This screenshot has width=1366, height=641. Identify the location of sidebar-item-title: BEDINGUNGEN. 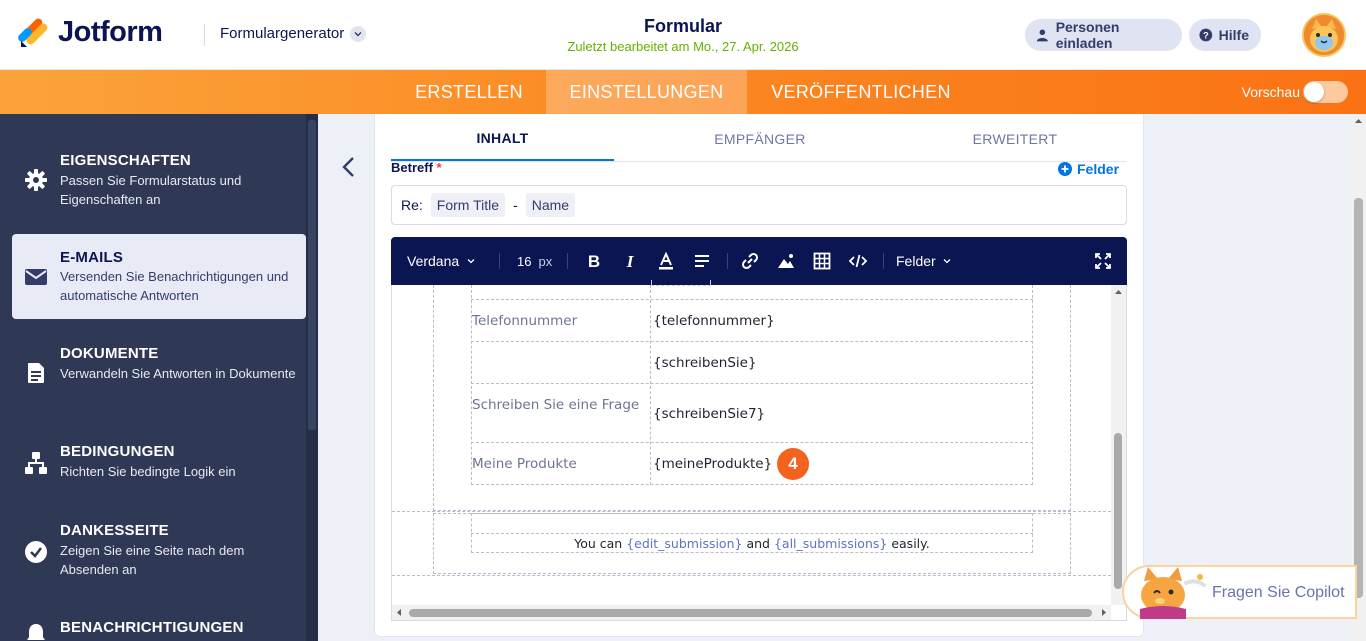
(117, 451).